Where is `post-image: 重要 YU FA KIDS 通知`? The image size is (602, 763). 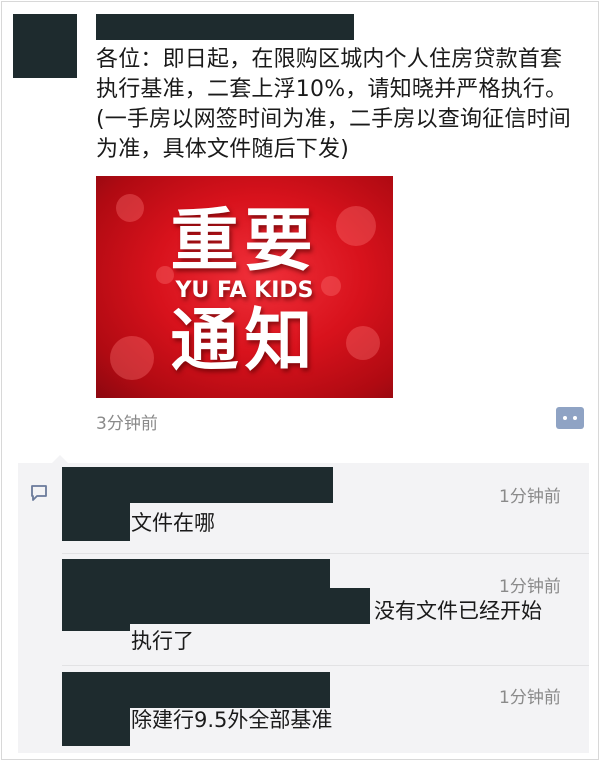
post-image: 重要 YU FA KIDS 通知 is located at coordinates (244, 287).